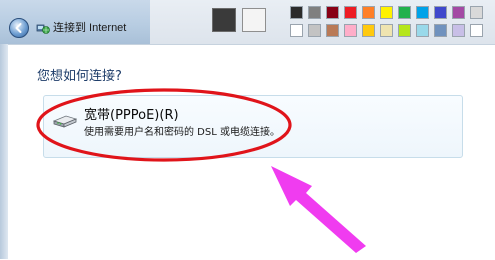 The image size is (495, 260). I want to click on network-globe-icon, so click(43, 29).